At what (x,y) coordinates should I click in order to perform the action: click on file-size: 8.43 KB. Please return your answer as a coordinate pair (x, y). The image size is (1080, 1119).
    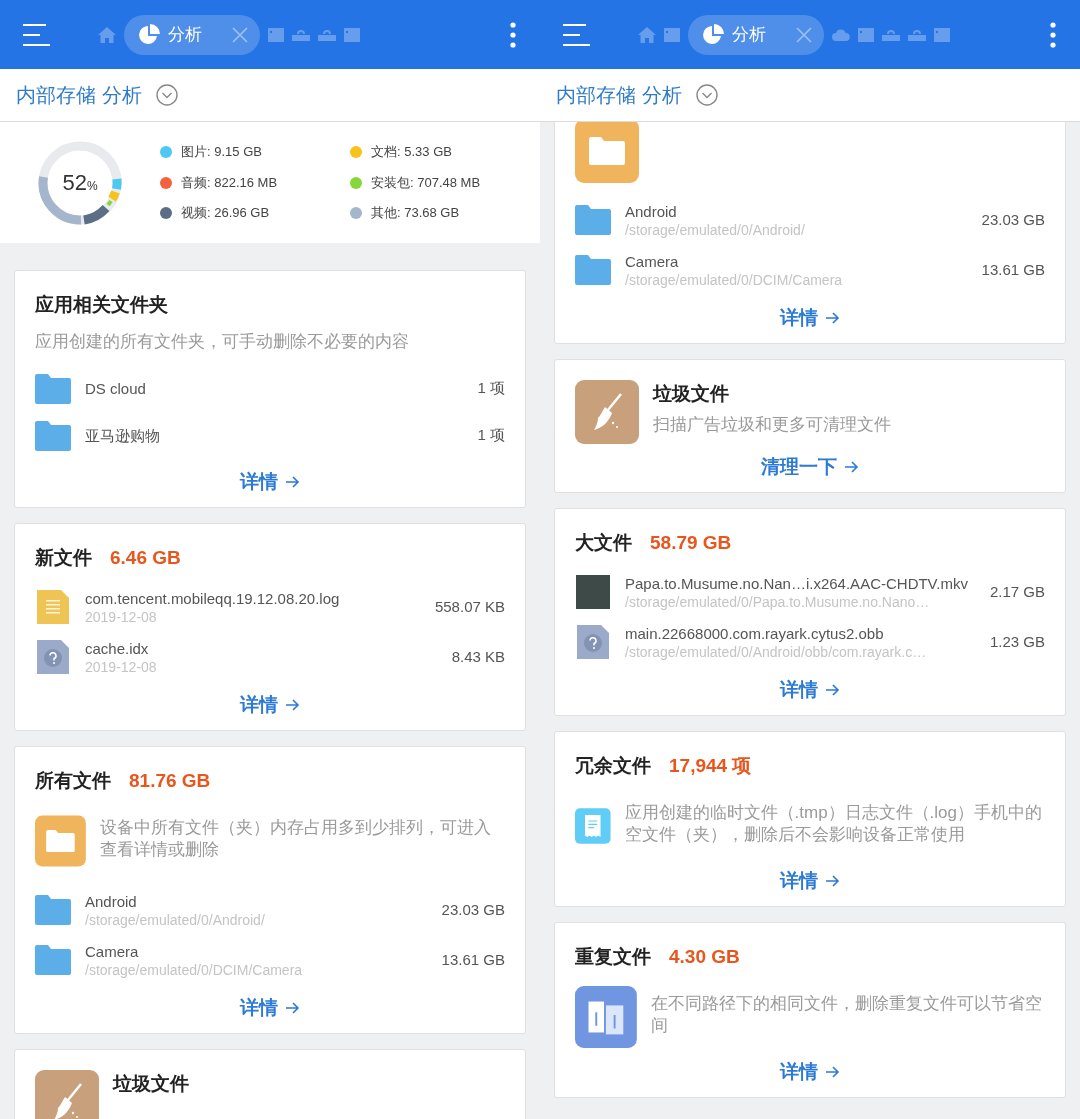
    Looking at the image, I should click on (478, 656).